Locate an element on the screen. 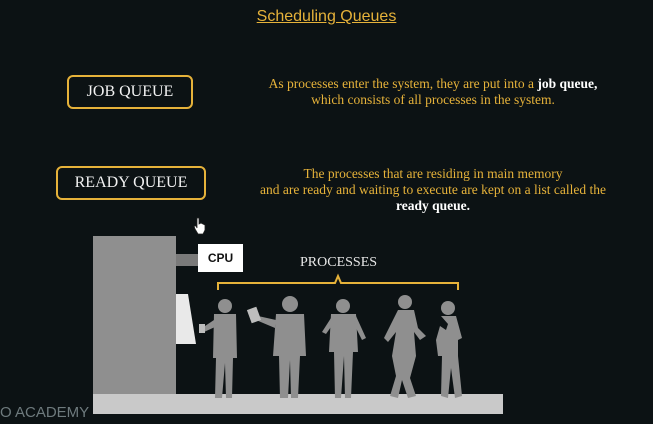 The image size is (653, 424). processes-label: PROCESSES is located at coordinates (339, 262).